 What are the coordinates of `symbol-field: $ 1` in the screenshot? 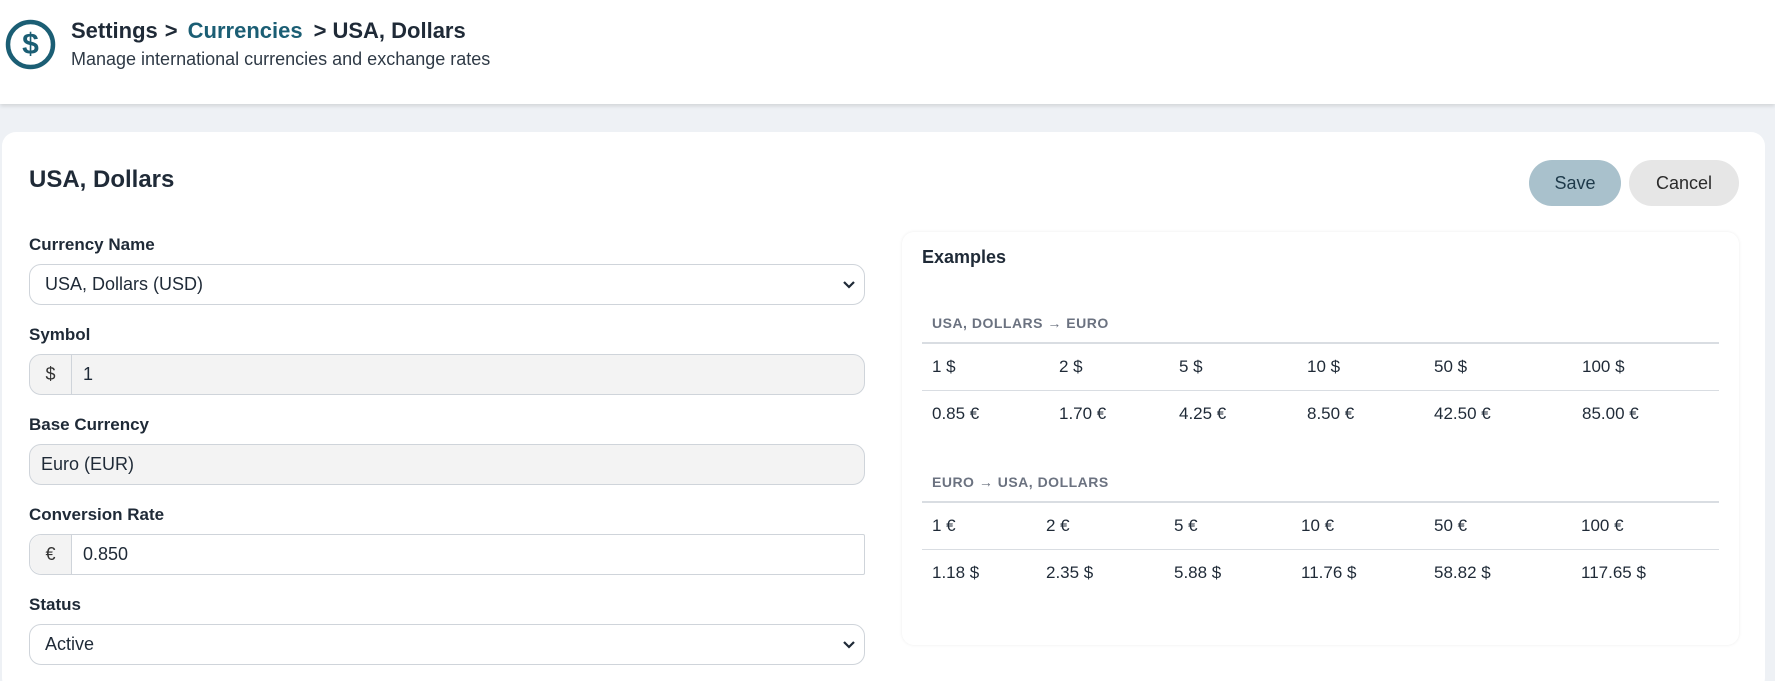 It's located at (447, 374).